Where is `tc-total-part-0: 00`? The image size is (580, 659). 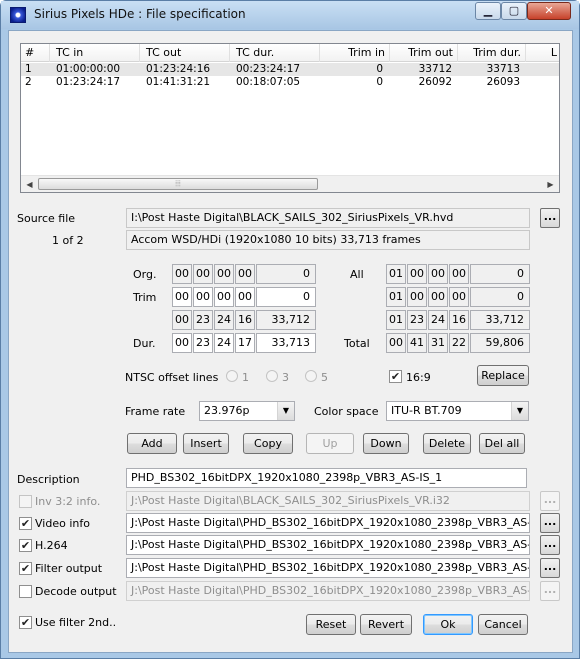 tc-total-part-0: 00 is located at coordinates (396, 343).